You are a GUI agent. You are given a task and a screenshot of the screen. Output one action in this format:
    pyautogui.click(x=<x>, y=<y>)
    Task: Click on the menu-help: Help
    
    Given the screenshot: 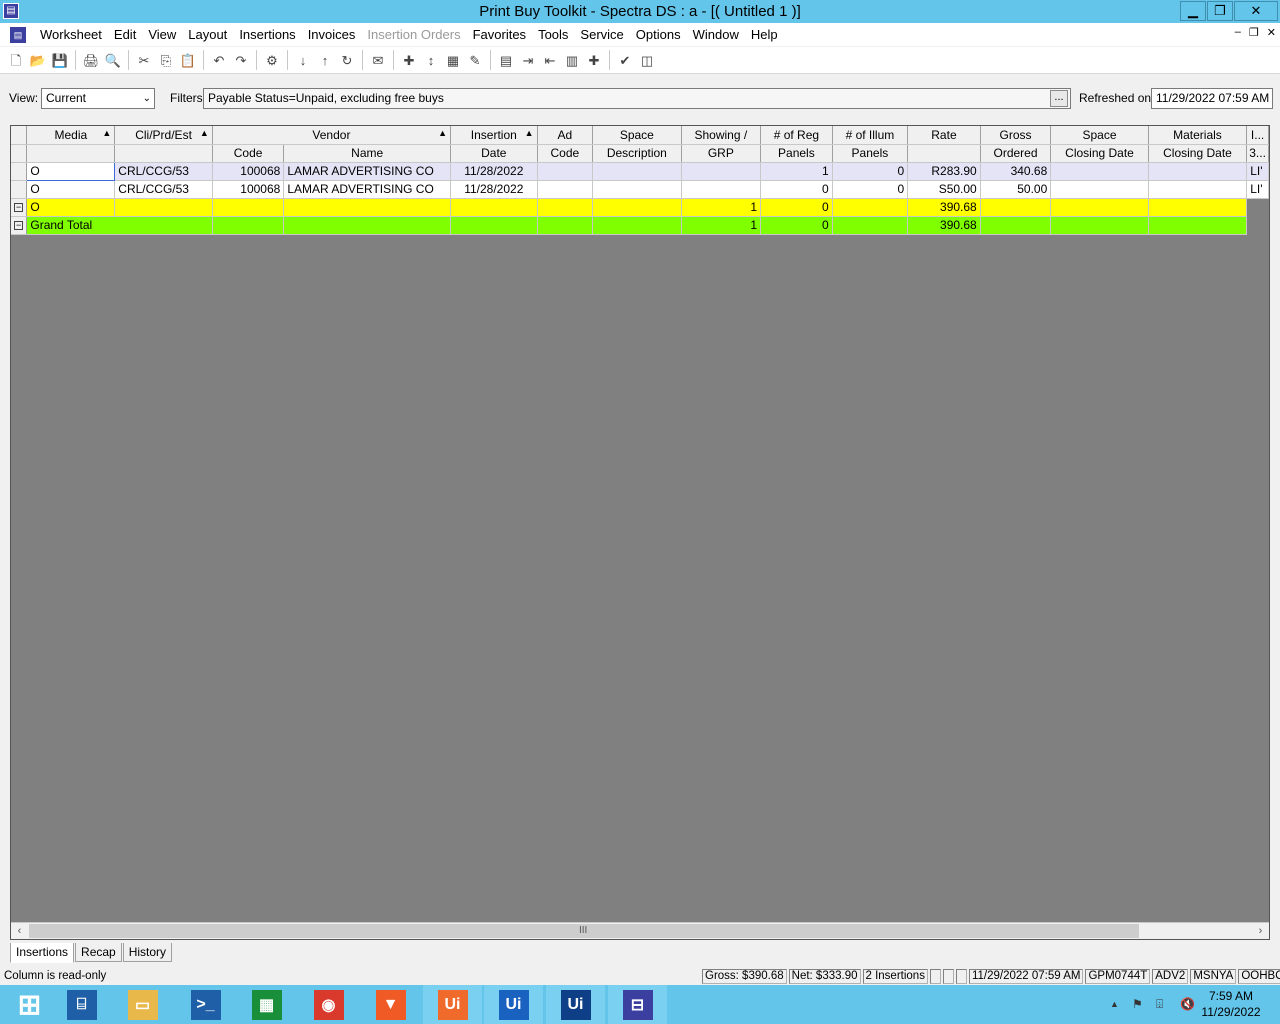 What is the action you would take?
    pyautogui.click(x=764, y=34)
    